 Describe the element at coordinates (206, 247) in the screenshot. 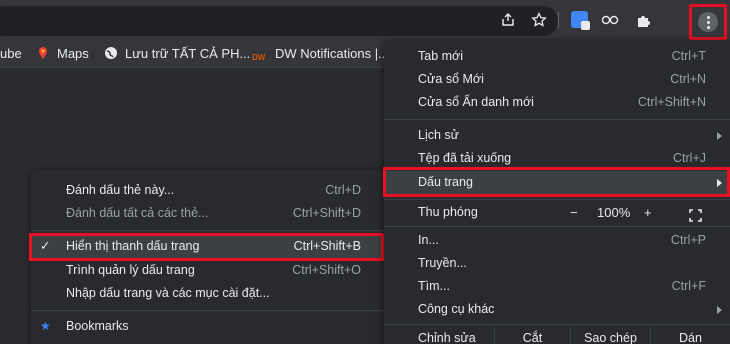

I see `highlight-show-bookmarks-bar` at that location.